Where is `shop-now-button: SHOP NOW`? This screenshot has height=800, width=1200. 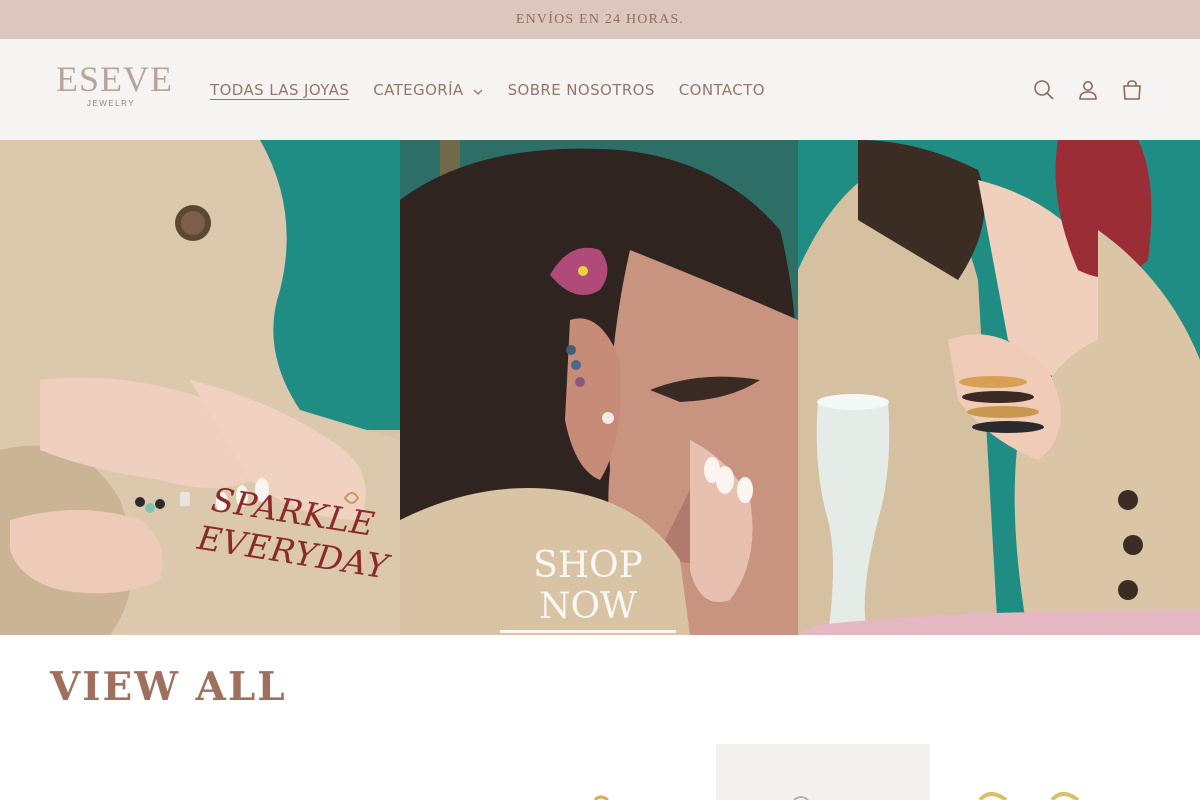 shop-now-button: SHOP NOW is located at coordinates (588, 589).